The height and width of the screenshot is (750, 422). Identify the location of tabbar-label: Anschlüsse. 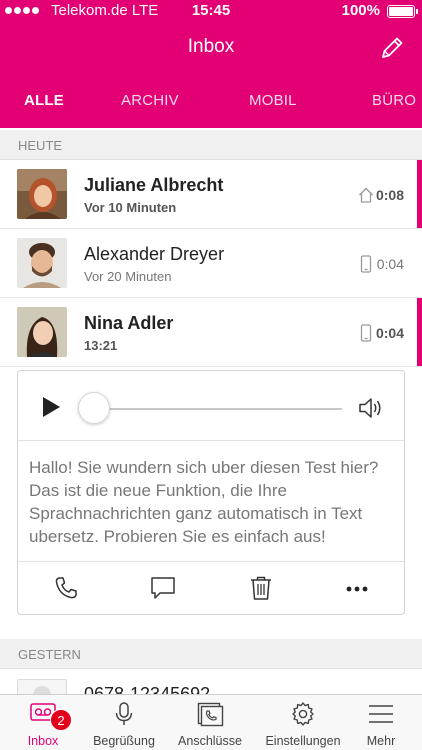
(210, 741).